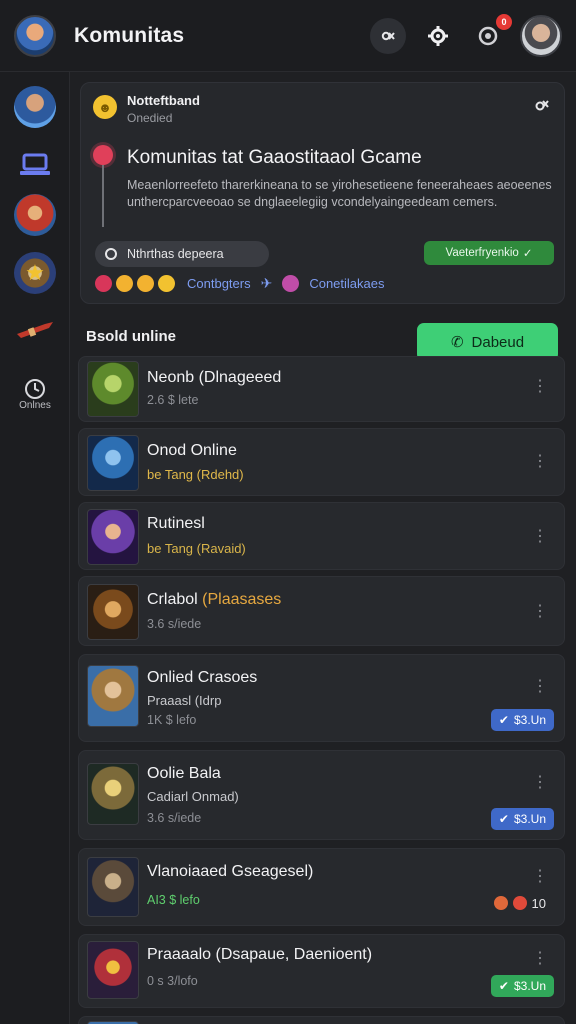 The width and height of the screenshot is (576, 1024). I want to click on game-title: Oolie Bala, so click(184, 773).